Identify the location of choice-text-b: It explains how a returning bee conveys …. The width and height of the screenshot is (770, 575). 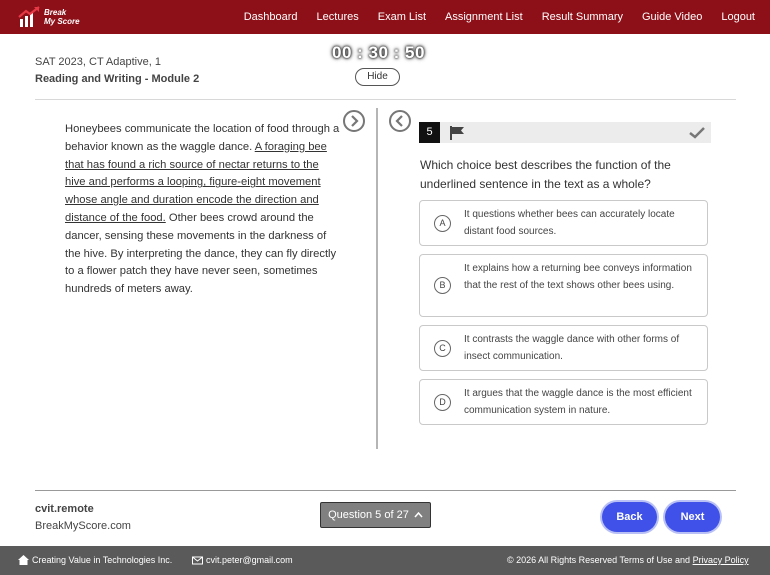
(578, 277).